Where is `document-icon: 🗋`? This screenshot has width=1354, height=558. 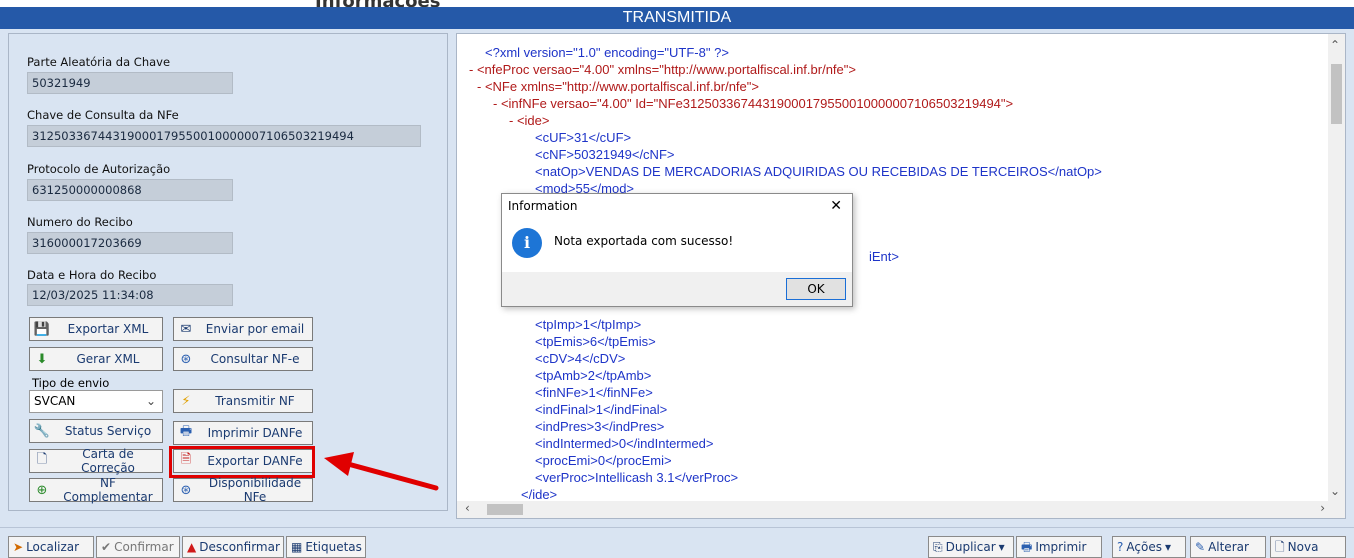 document-icon: 🗋 is located at coordinates (42, 459).